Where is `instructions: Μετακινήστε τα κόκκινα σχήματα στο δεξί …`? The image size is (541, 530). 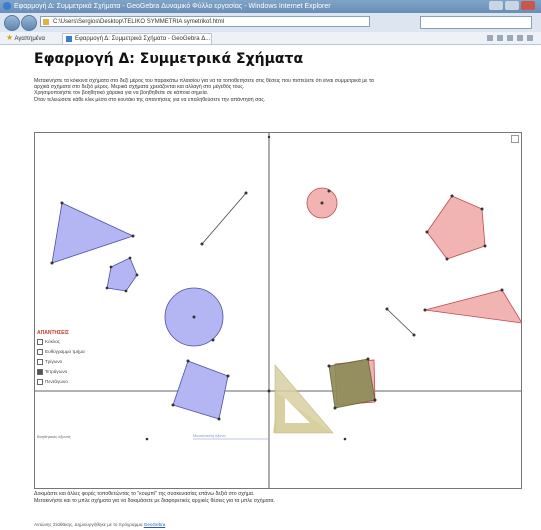 instructions: Μετακινήστε τα κόκκινα σχήματα στο δεξί … is located at coordinates (269, 90).